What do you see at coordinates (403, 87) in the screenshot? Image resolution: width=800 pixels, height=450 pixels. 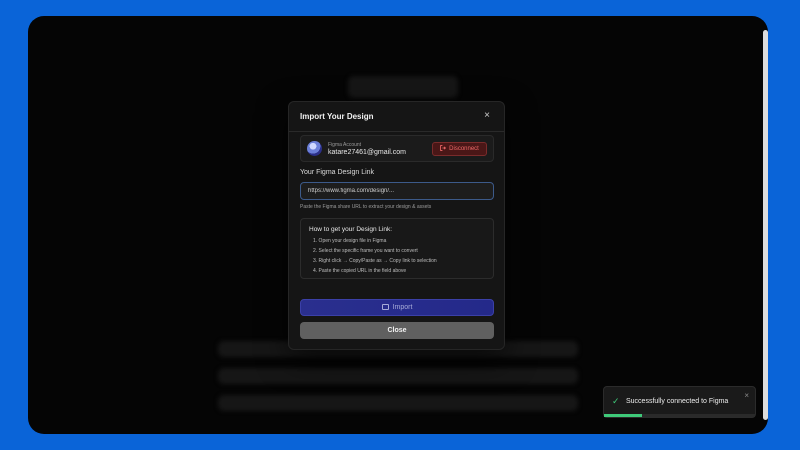 I see `background-heading-blur` at bounding box center [403, 87].